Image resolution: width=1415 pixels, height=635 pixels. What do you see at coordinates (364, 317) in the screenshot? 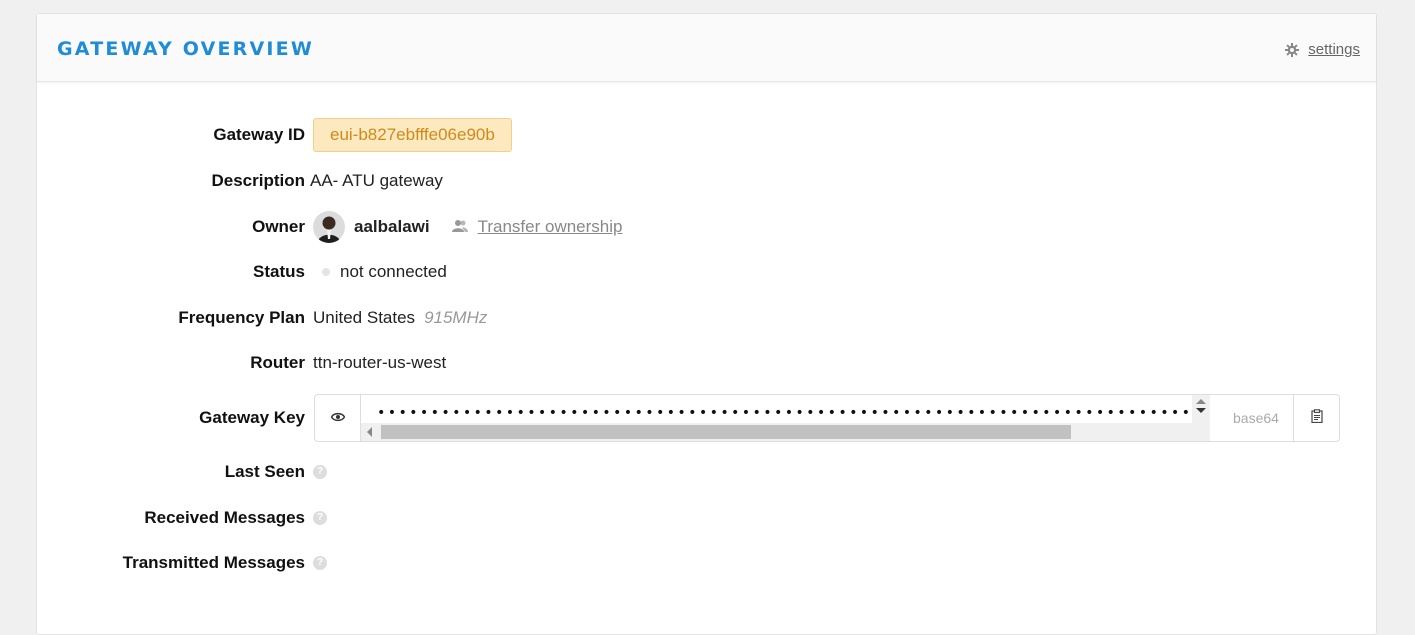
I see `frequency-plan-region: United States` at bounding box center [364, 317].